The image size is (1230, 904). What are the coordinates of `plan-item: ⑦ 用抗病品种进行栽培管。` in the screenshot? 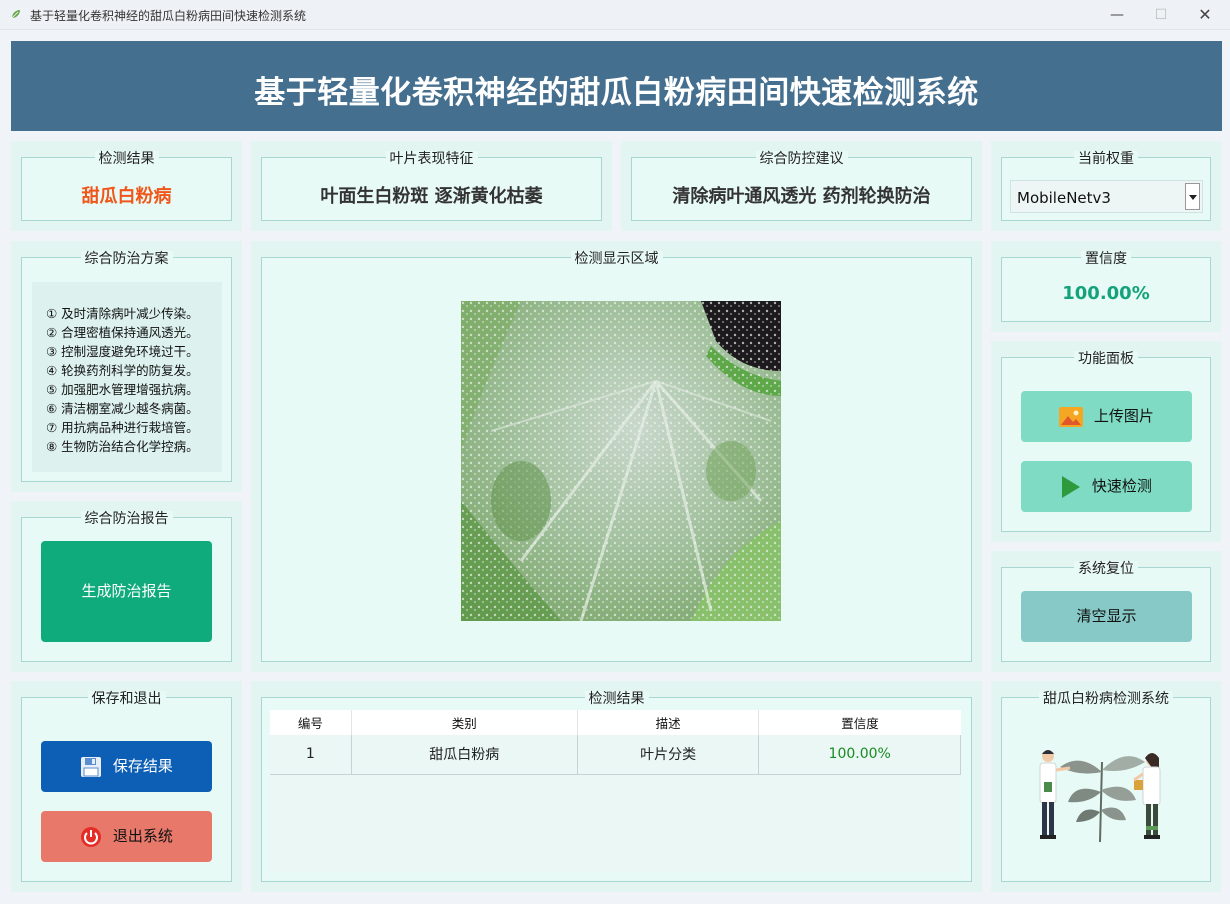 It's located at (122, 427).